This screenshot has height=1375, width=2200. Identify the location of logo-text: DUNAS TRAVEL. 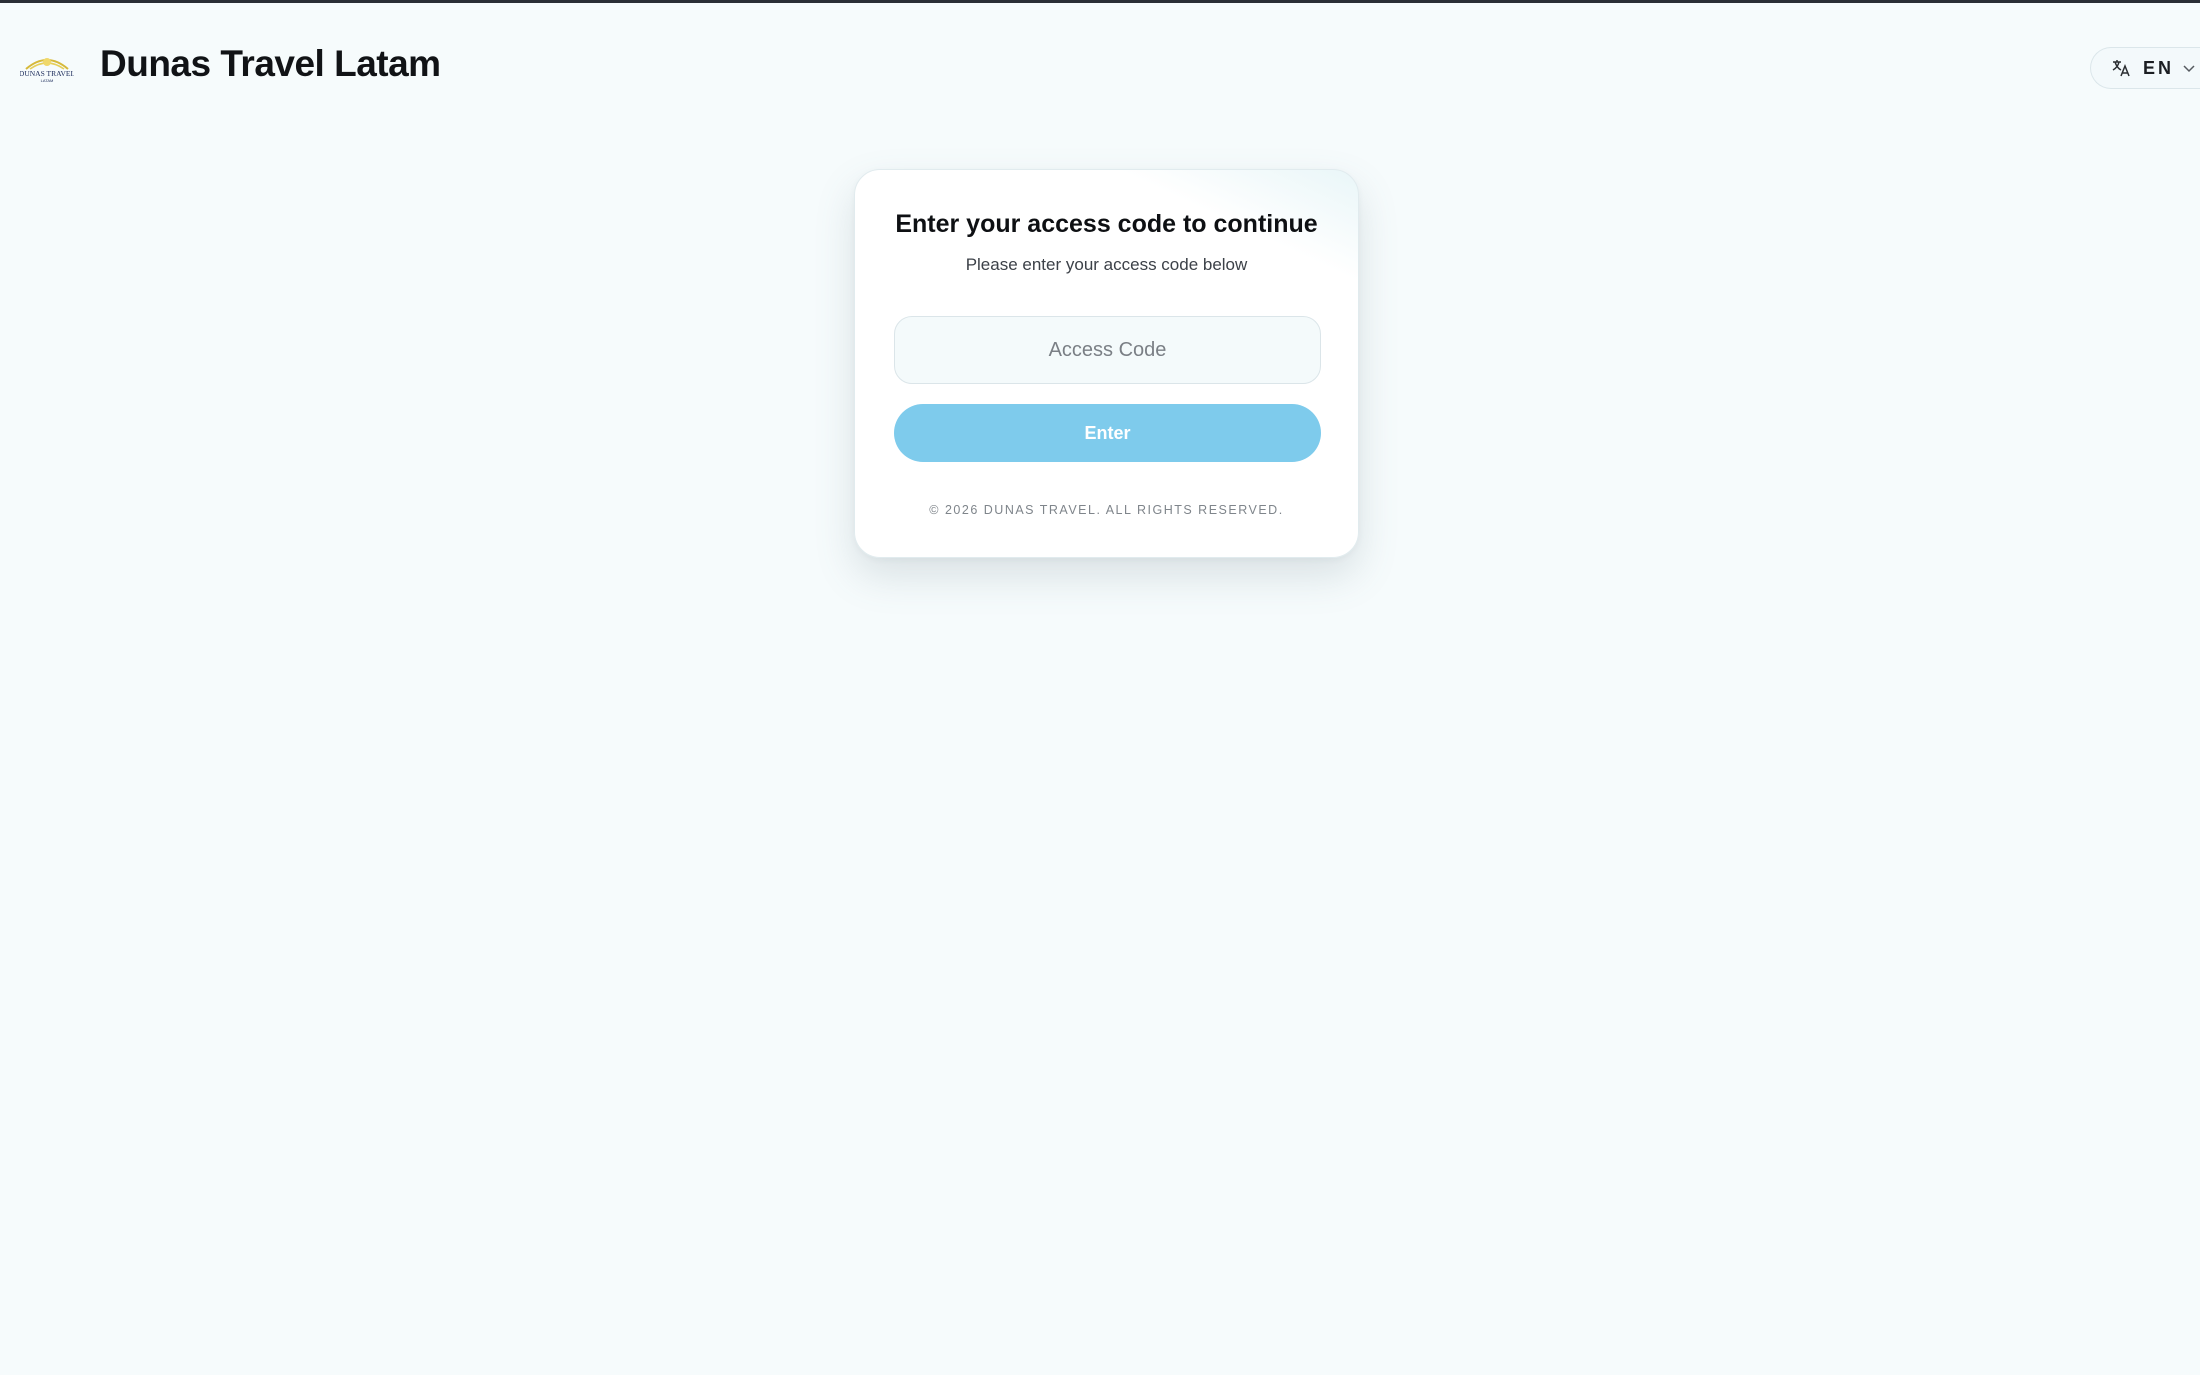
(47, 73).